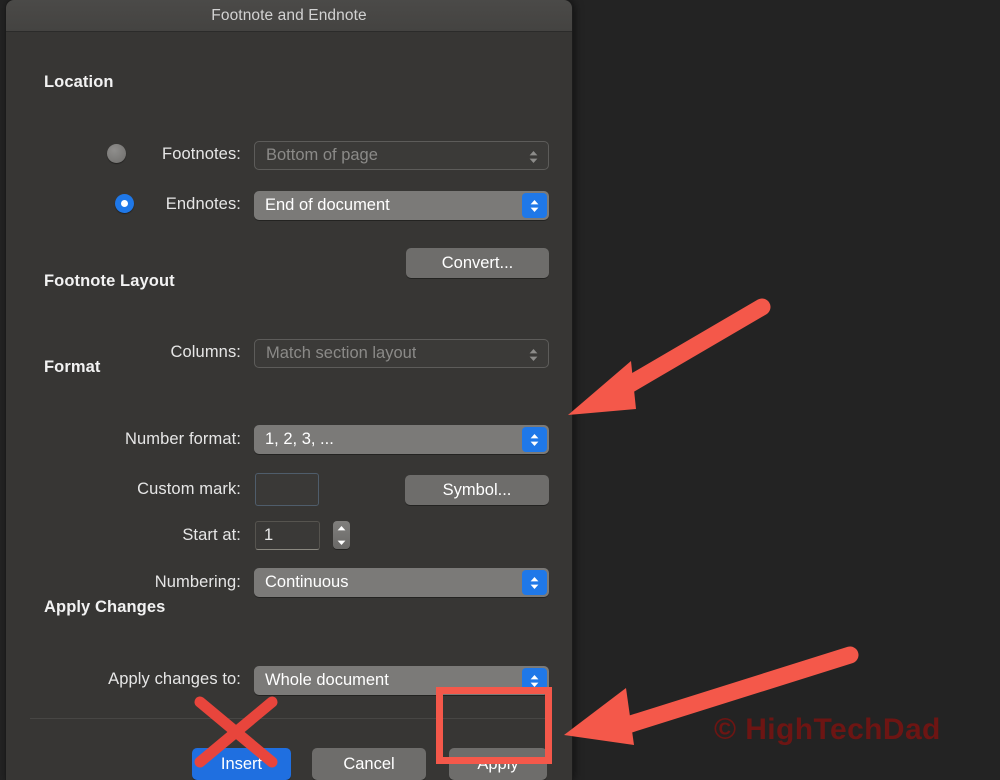  Describe the element at coordinates (201, 154) in the screenshot. I see `label-footnotes: Footnotes:` at that location.